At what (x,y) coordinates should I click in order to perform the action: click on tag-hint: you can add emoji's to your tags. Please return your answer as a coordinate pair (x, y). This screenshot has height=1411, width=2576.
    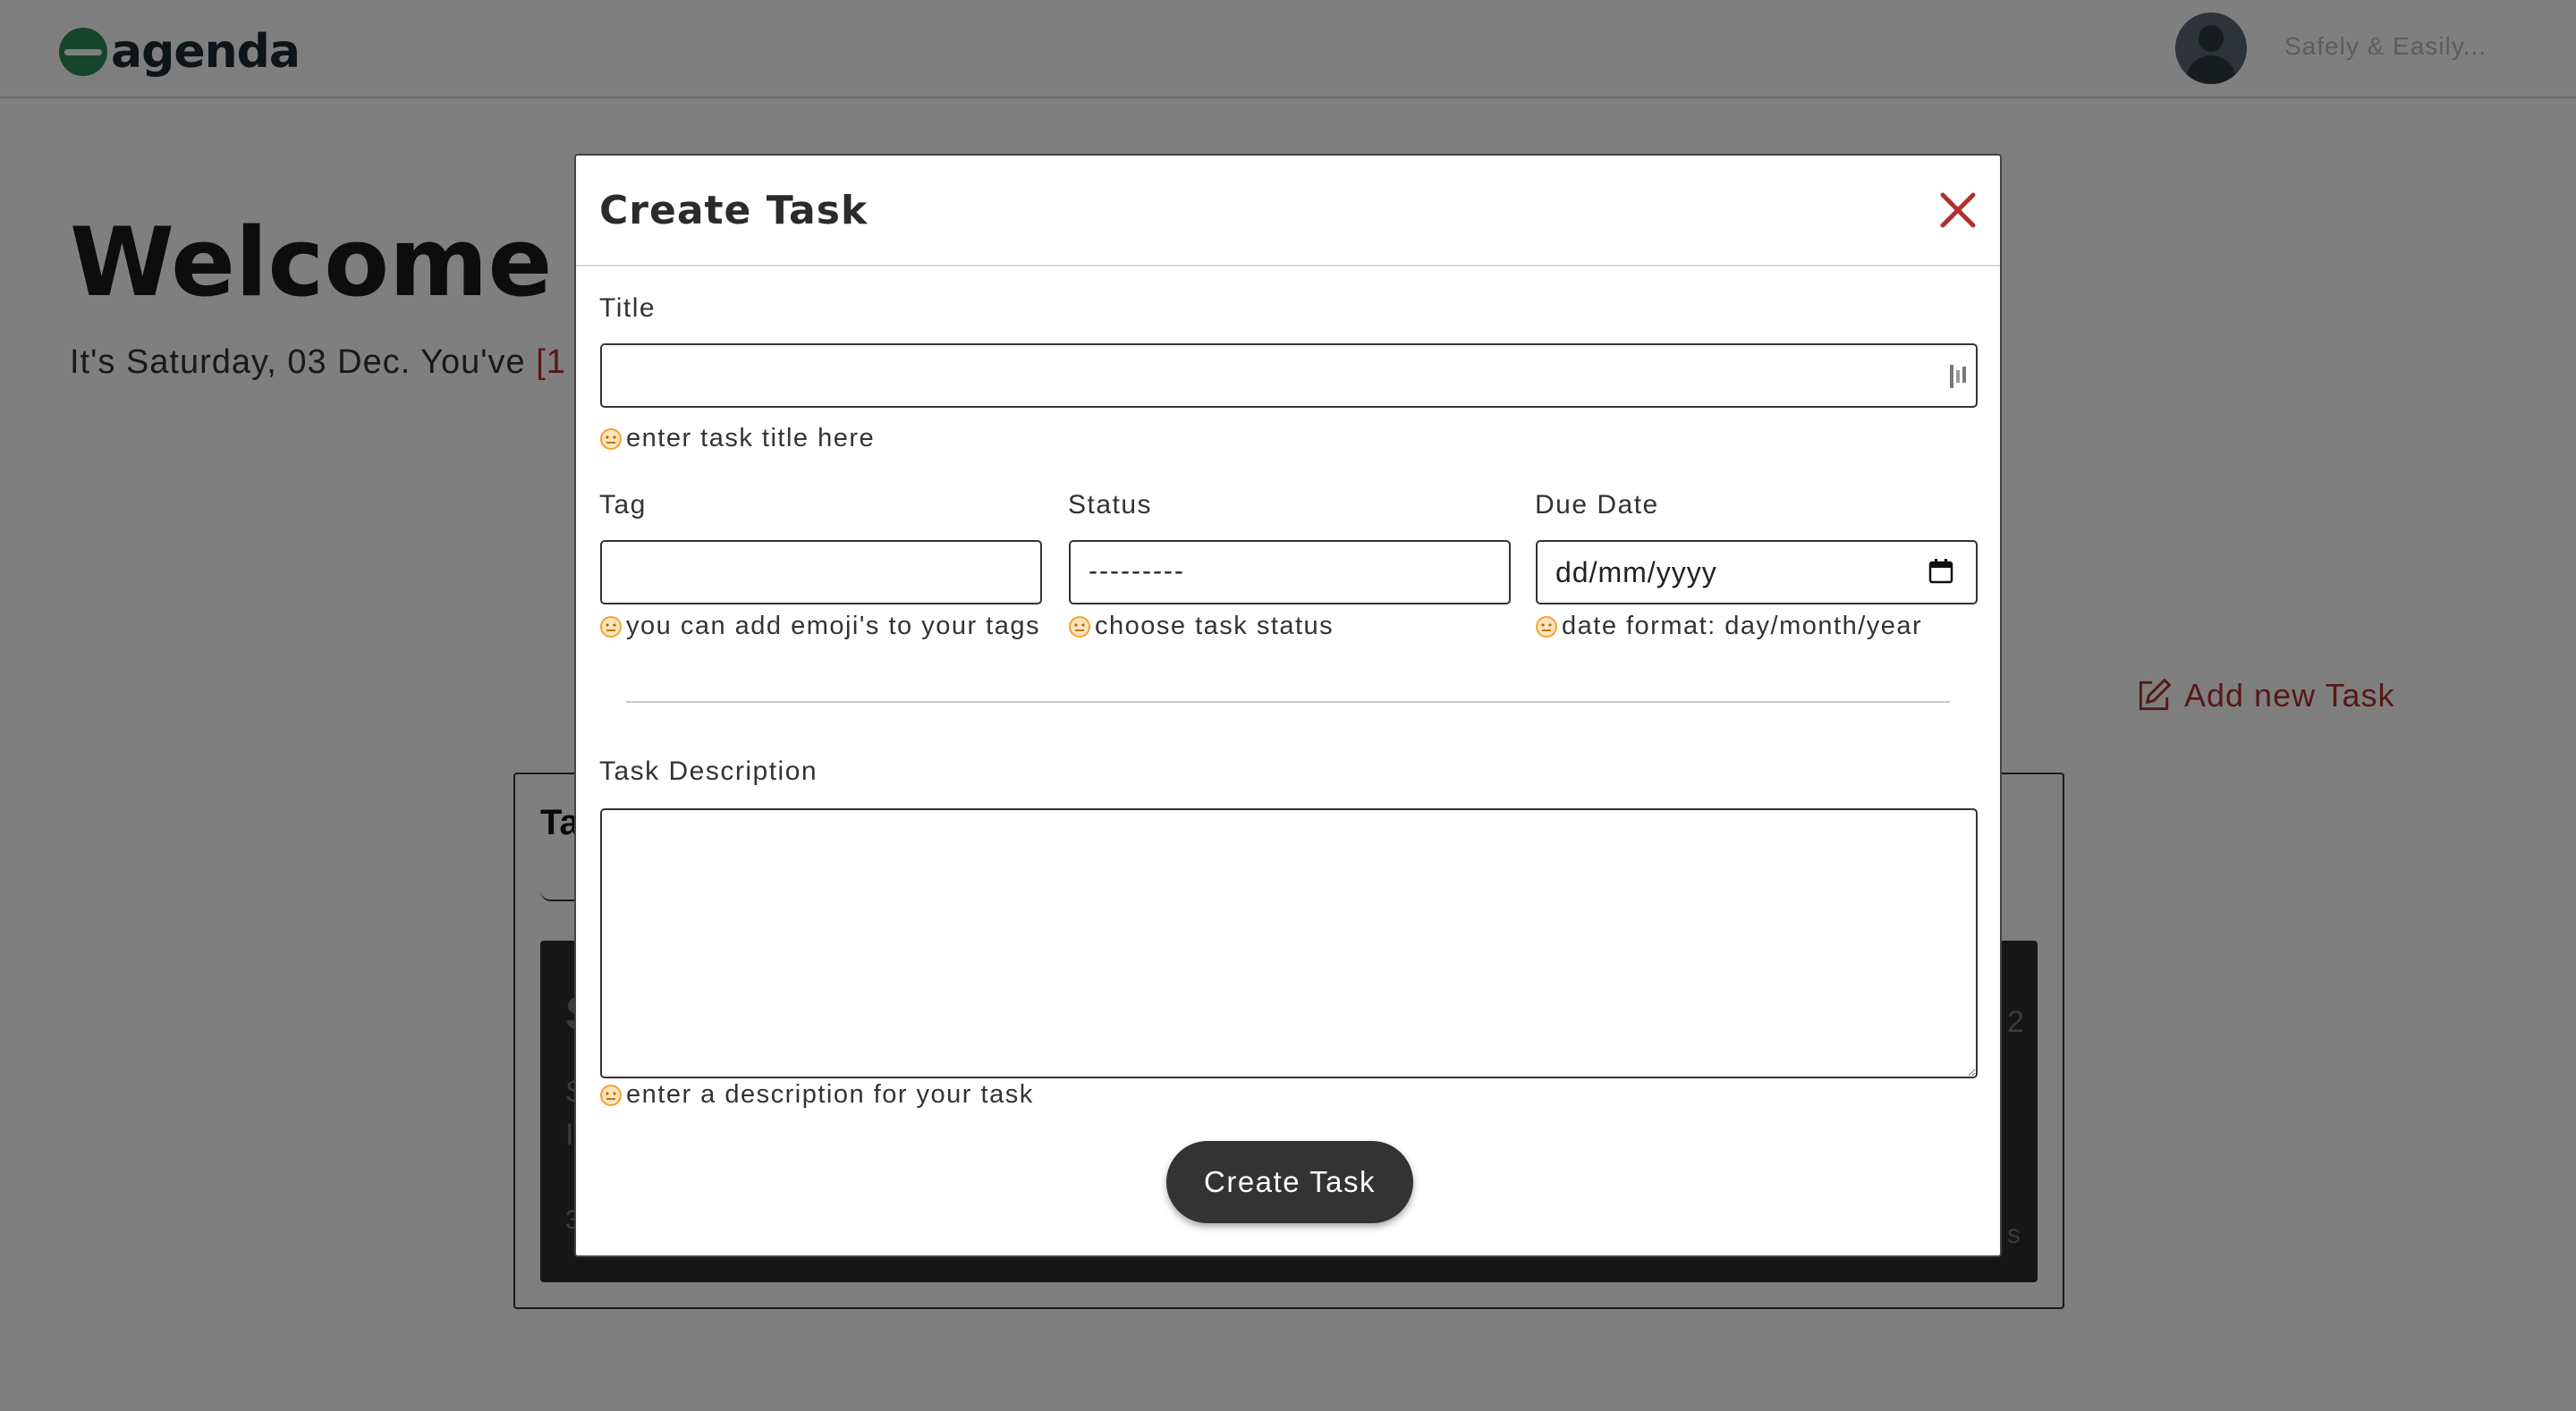
    Looking at the image, I should click on (819, 626).